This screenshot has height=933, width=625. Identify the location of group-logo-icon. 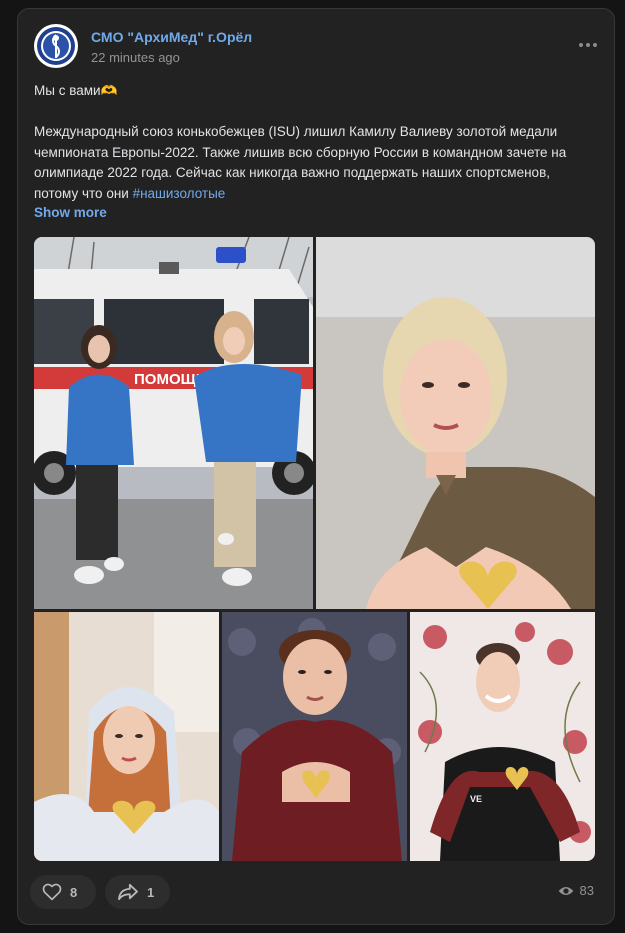
(56, 46).